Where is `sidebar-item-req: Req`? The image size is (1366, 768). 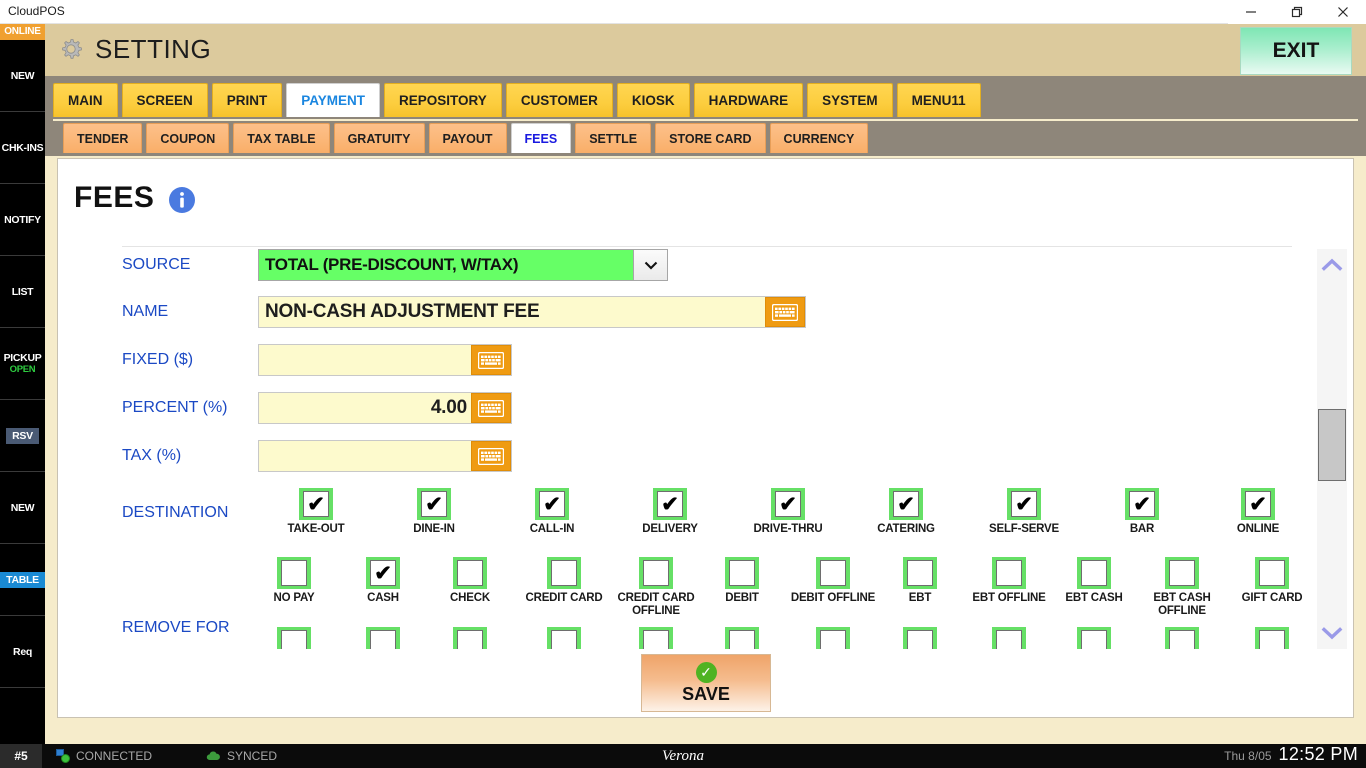 sidebar-item-req: Req is located at coordinates (22, 652).